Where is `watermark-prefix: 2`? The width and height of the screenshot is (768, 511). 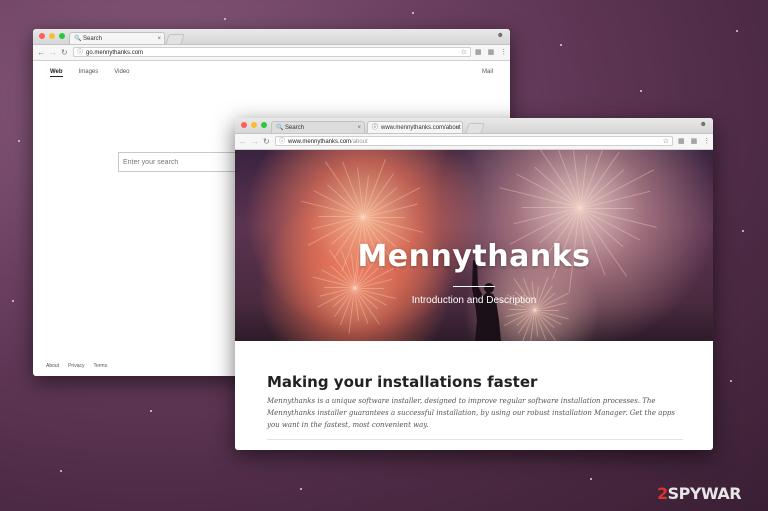 watermark-prefix: 2 is located at coordinates (662, 493).